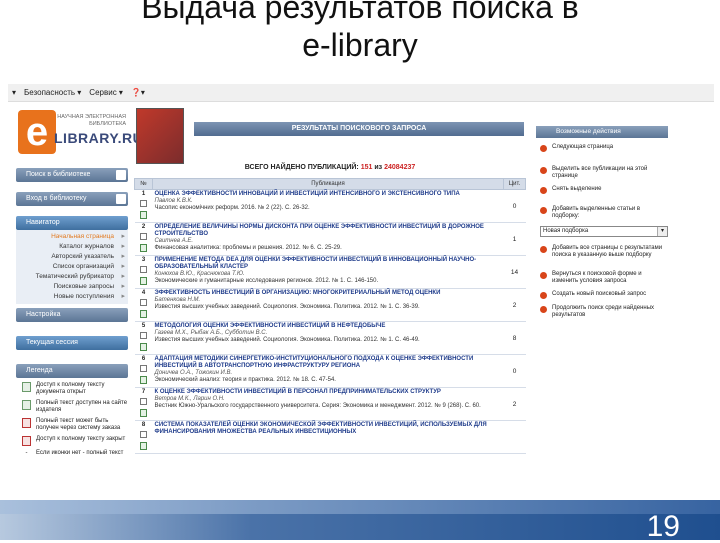 The image size is (720, 543). Describe the element at coordinates (72, 343) in the screenshot. I see `session-header: Текущая сессия` at that location.